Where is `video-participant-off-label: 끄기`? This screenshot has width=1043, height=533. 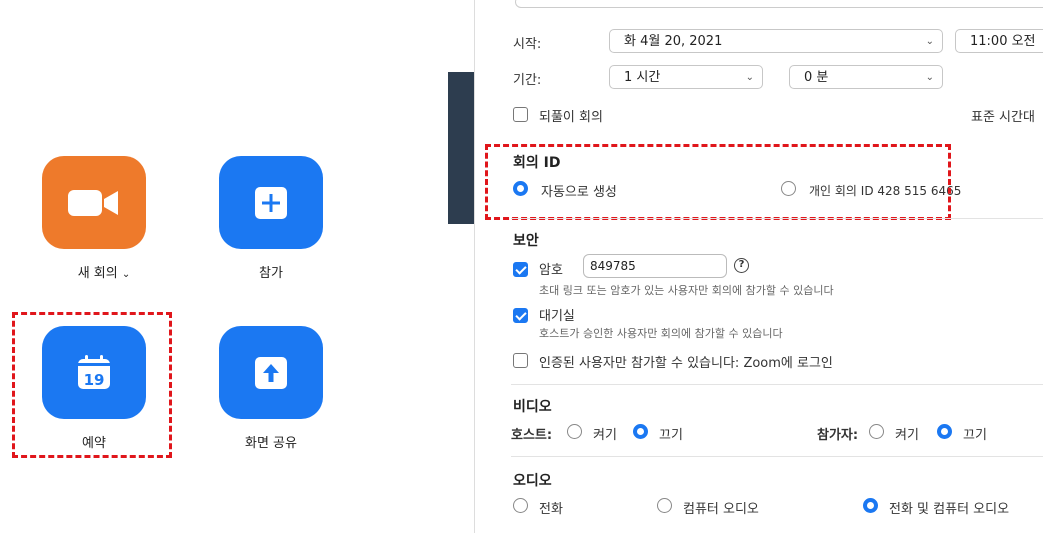
video-participant-off-label: 끄기 is located at coordinates (975, 435).